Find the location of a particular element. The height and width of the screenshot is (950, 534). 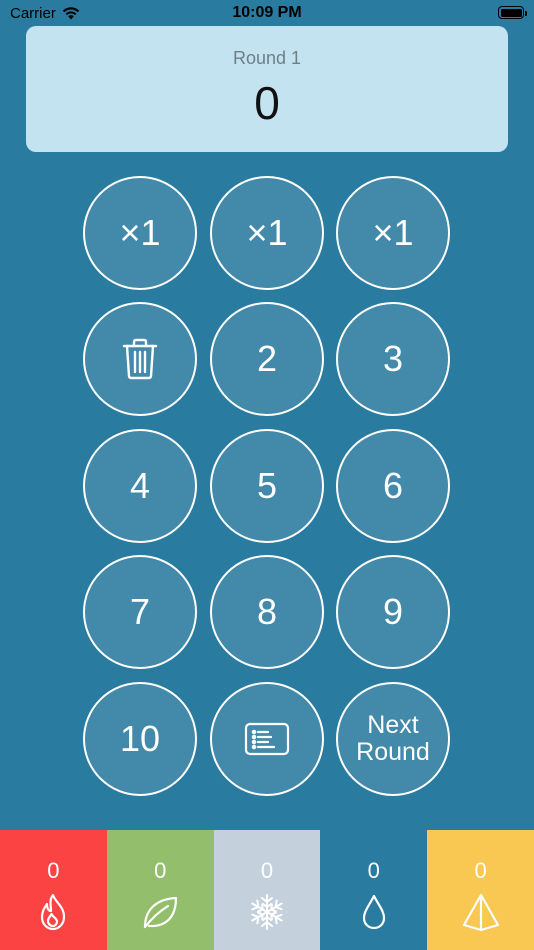

carrier-indicator: Carrier is located at coordinates (45, 13).